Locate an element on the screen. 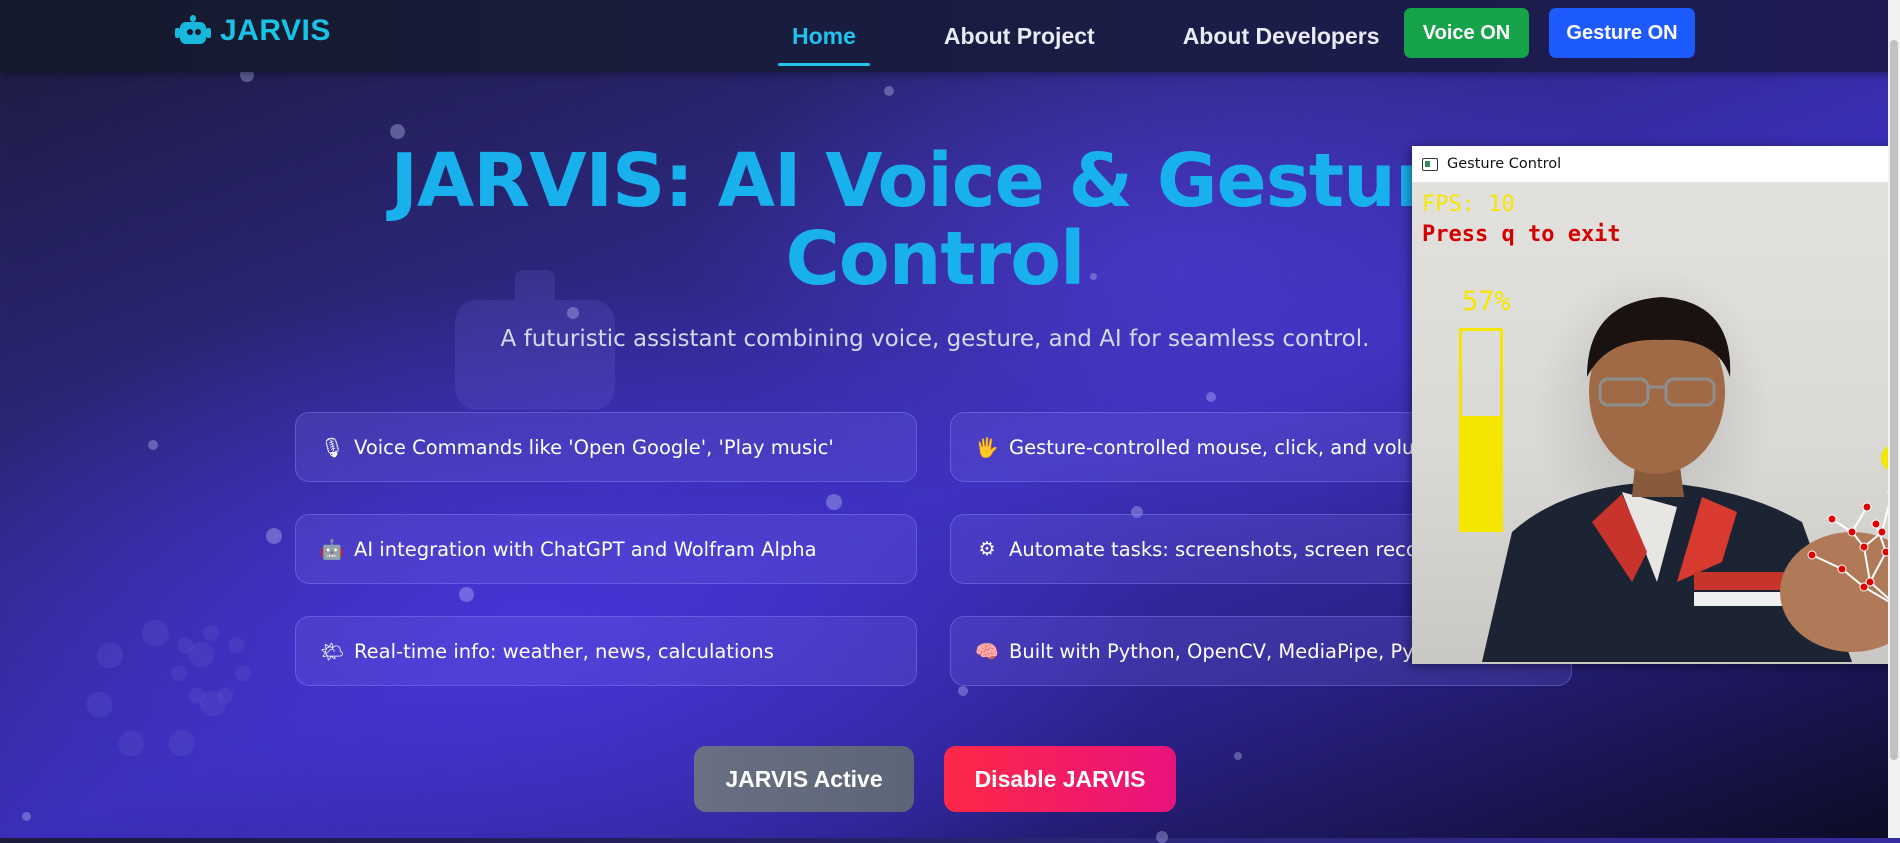 The width and height of the screenshot is (1900, 843). volume-bar is located at coordinates (1481, 430).